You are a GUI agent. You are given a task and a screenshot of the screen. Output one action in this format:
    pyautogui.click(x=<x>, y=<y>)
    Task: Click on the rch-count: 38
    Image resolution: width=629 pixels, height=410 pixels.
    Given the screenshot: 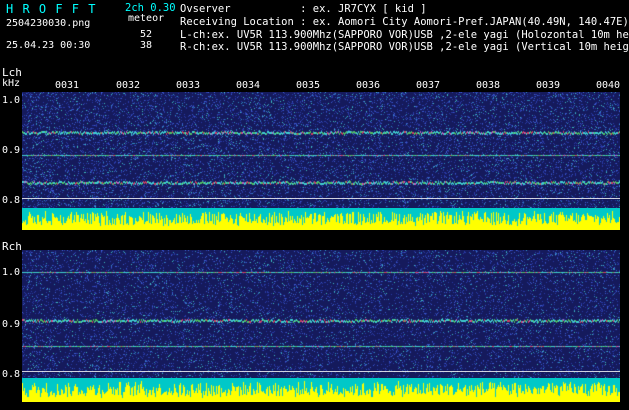 What is the action you would take?
    pyautogui.click(x=146, y=45)
    